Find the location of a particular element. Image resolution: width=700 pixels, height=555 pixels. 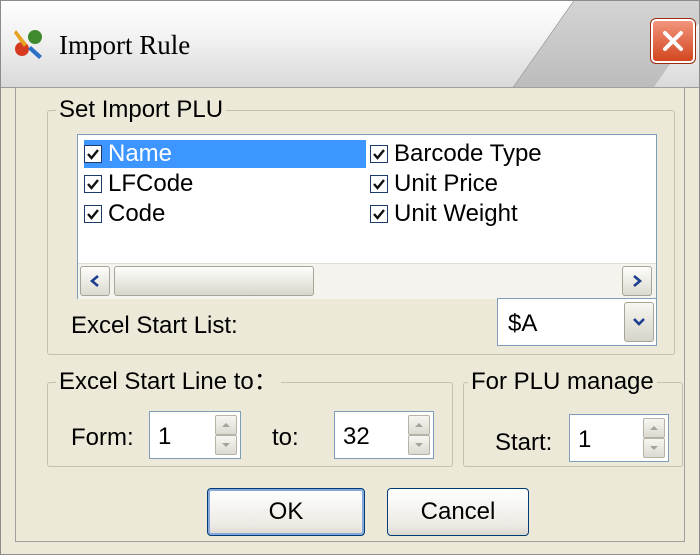

form-spin-buttons is located at coordinates (226, 435).